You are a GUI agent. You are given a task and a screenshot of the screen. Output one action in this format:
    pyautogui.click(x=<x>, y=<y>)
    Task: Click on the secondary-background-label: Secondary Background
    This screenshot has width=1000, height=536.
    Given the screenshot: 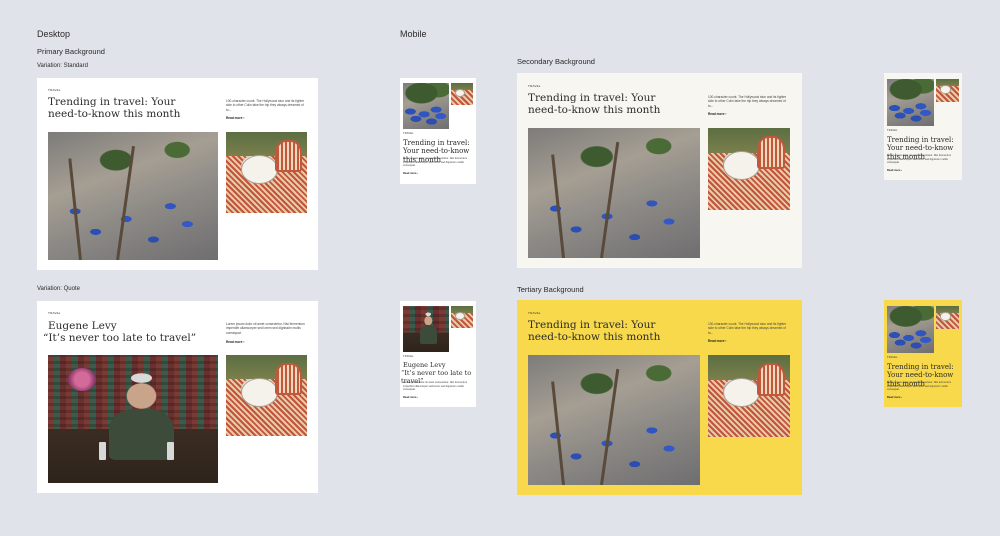 What is the action you would take?
    pyautogui.click(x=556, y=61)
    